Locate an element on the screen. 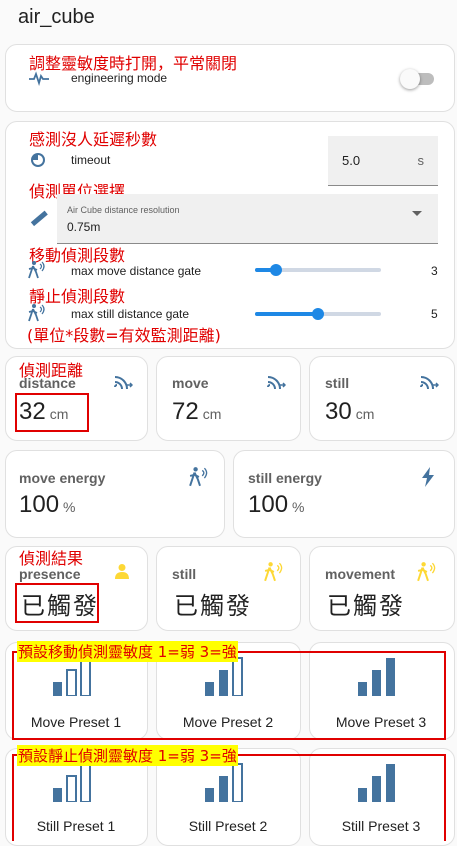 This screenshot has height=846, width=457. pulse-icon is located at coordinates (39, 78).